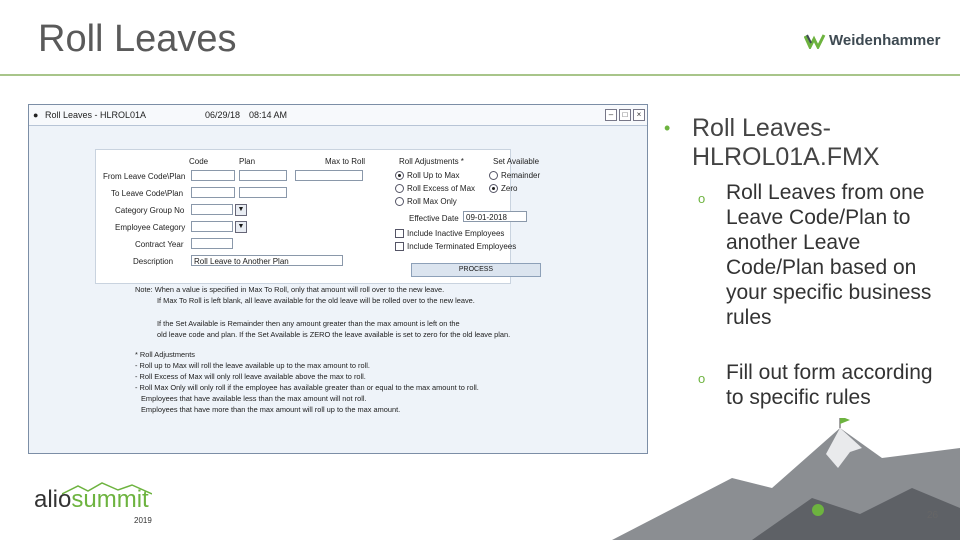  I want to click on zero-label: Zero, so click(509, 188).